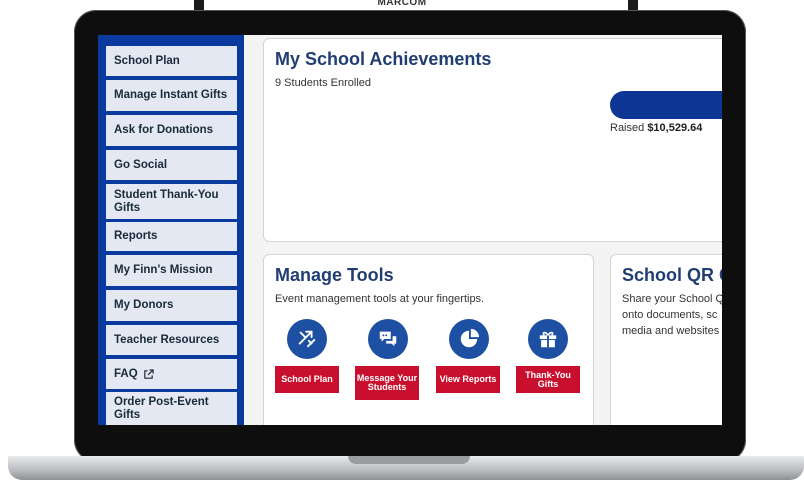 Image resolution: width=804 pixels, height=486 pixels. Describe the element at coordinates (383, 59) in the screenshot. I see `achievements-title: My School Achievements` at that location.